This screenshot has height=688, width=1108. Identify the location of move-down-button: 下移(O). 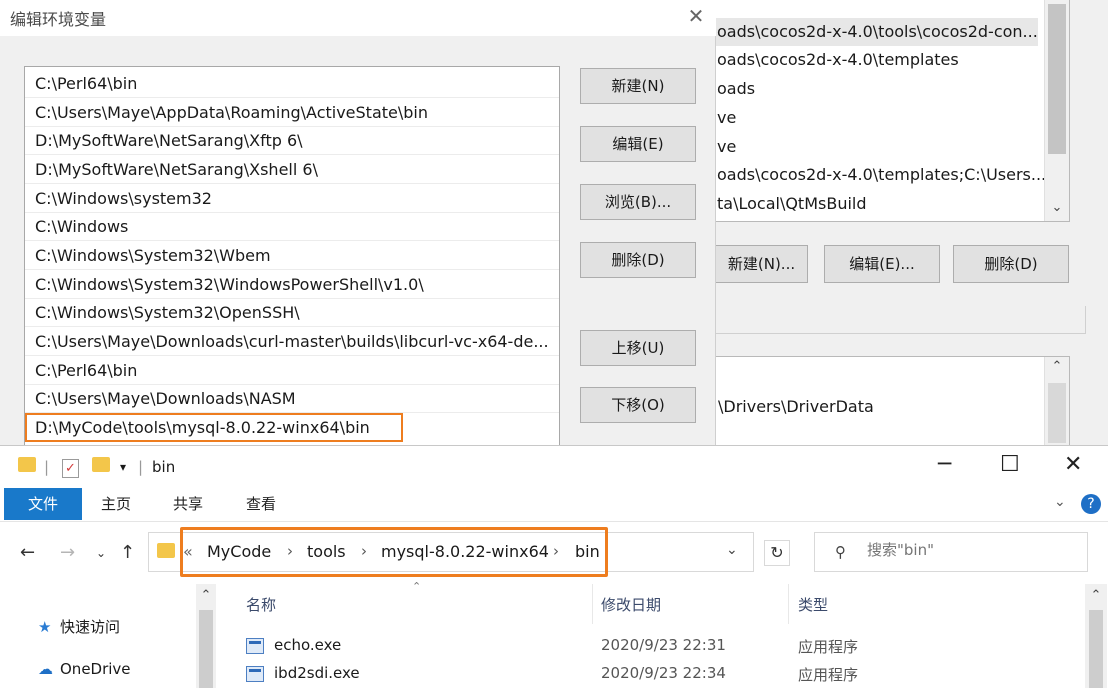
(638, 405).